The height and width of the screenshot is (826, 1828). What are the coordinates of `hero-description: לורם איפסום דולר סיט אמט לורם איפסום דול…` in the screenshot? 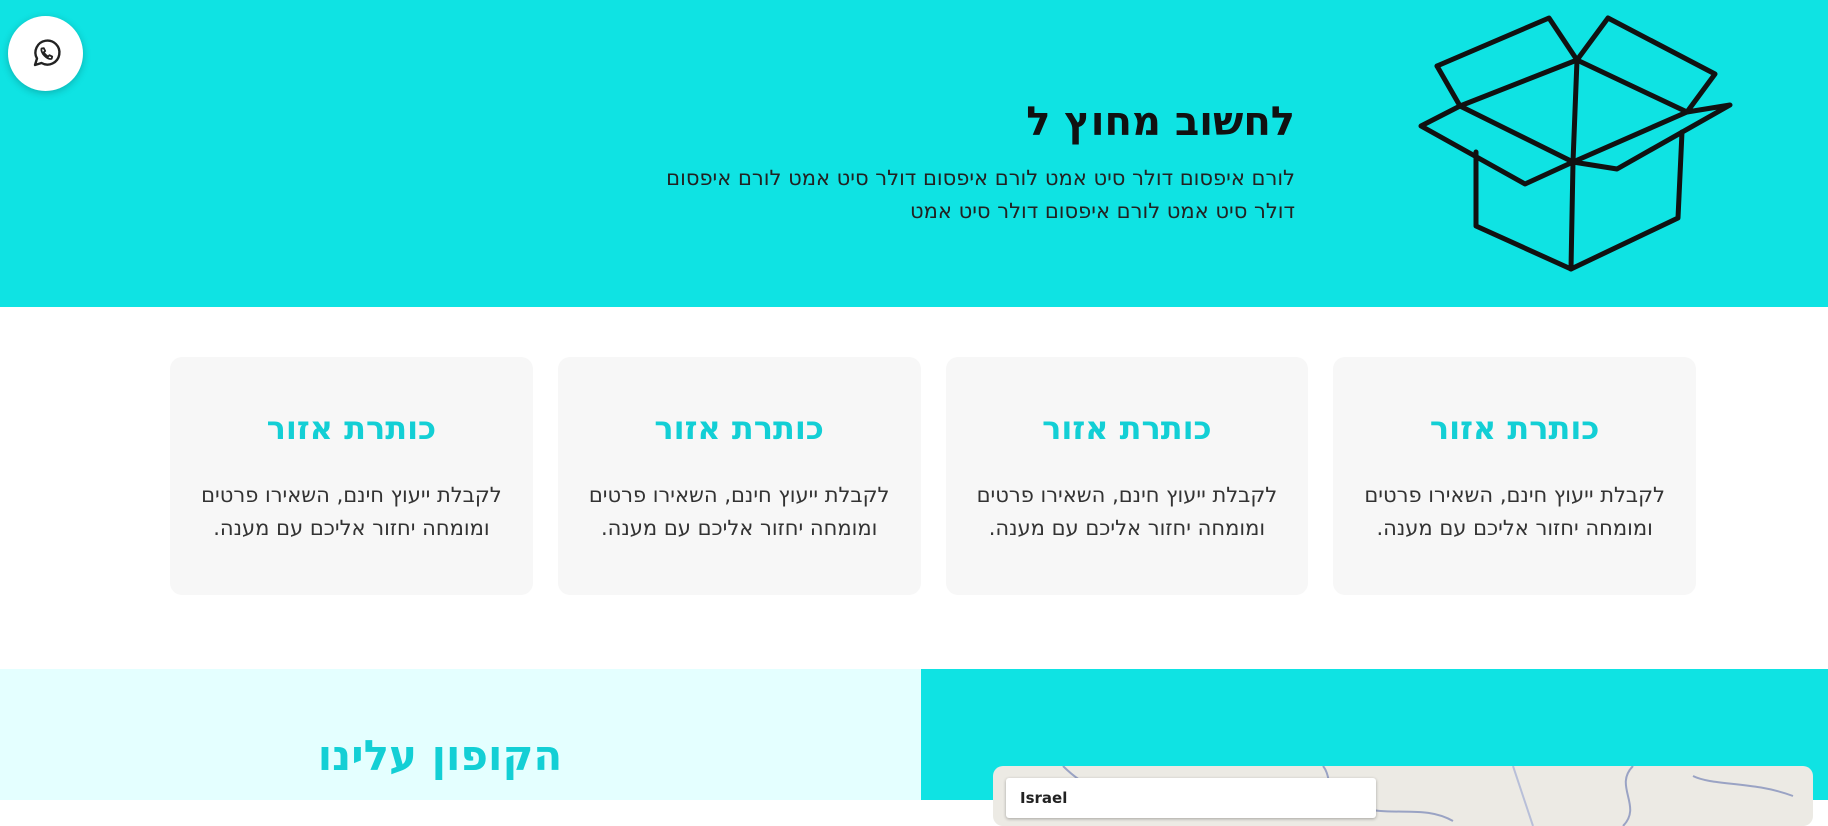 It's located at (980, 194).